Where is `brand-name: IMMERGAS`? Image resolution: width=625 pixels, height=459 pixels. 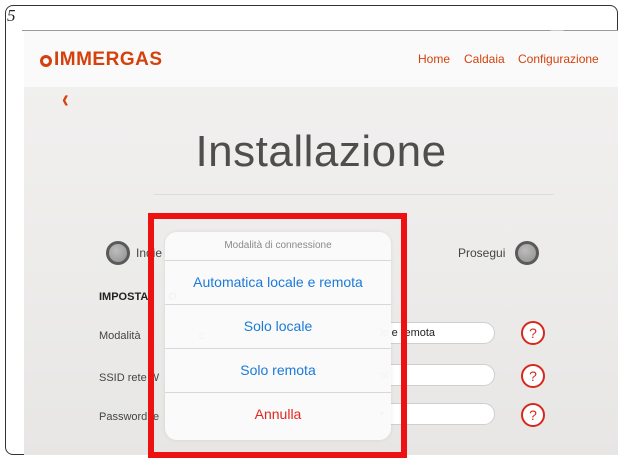 brand-name: IMMERGAS is located at coordinates (108, 59).